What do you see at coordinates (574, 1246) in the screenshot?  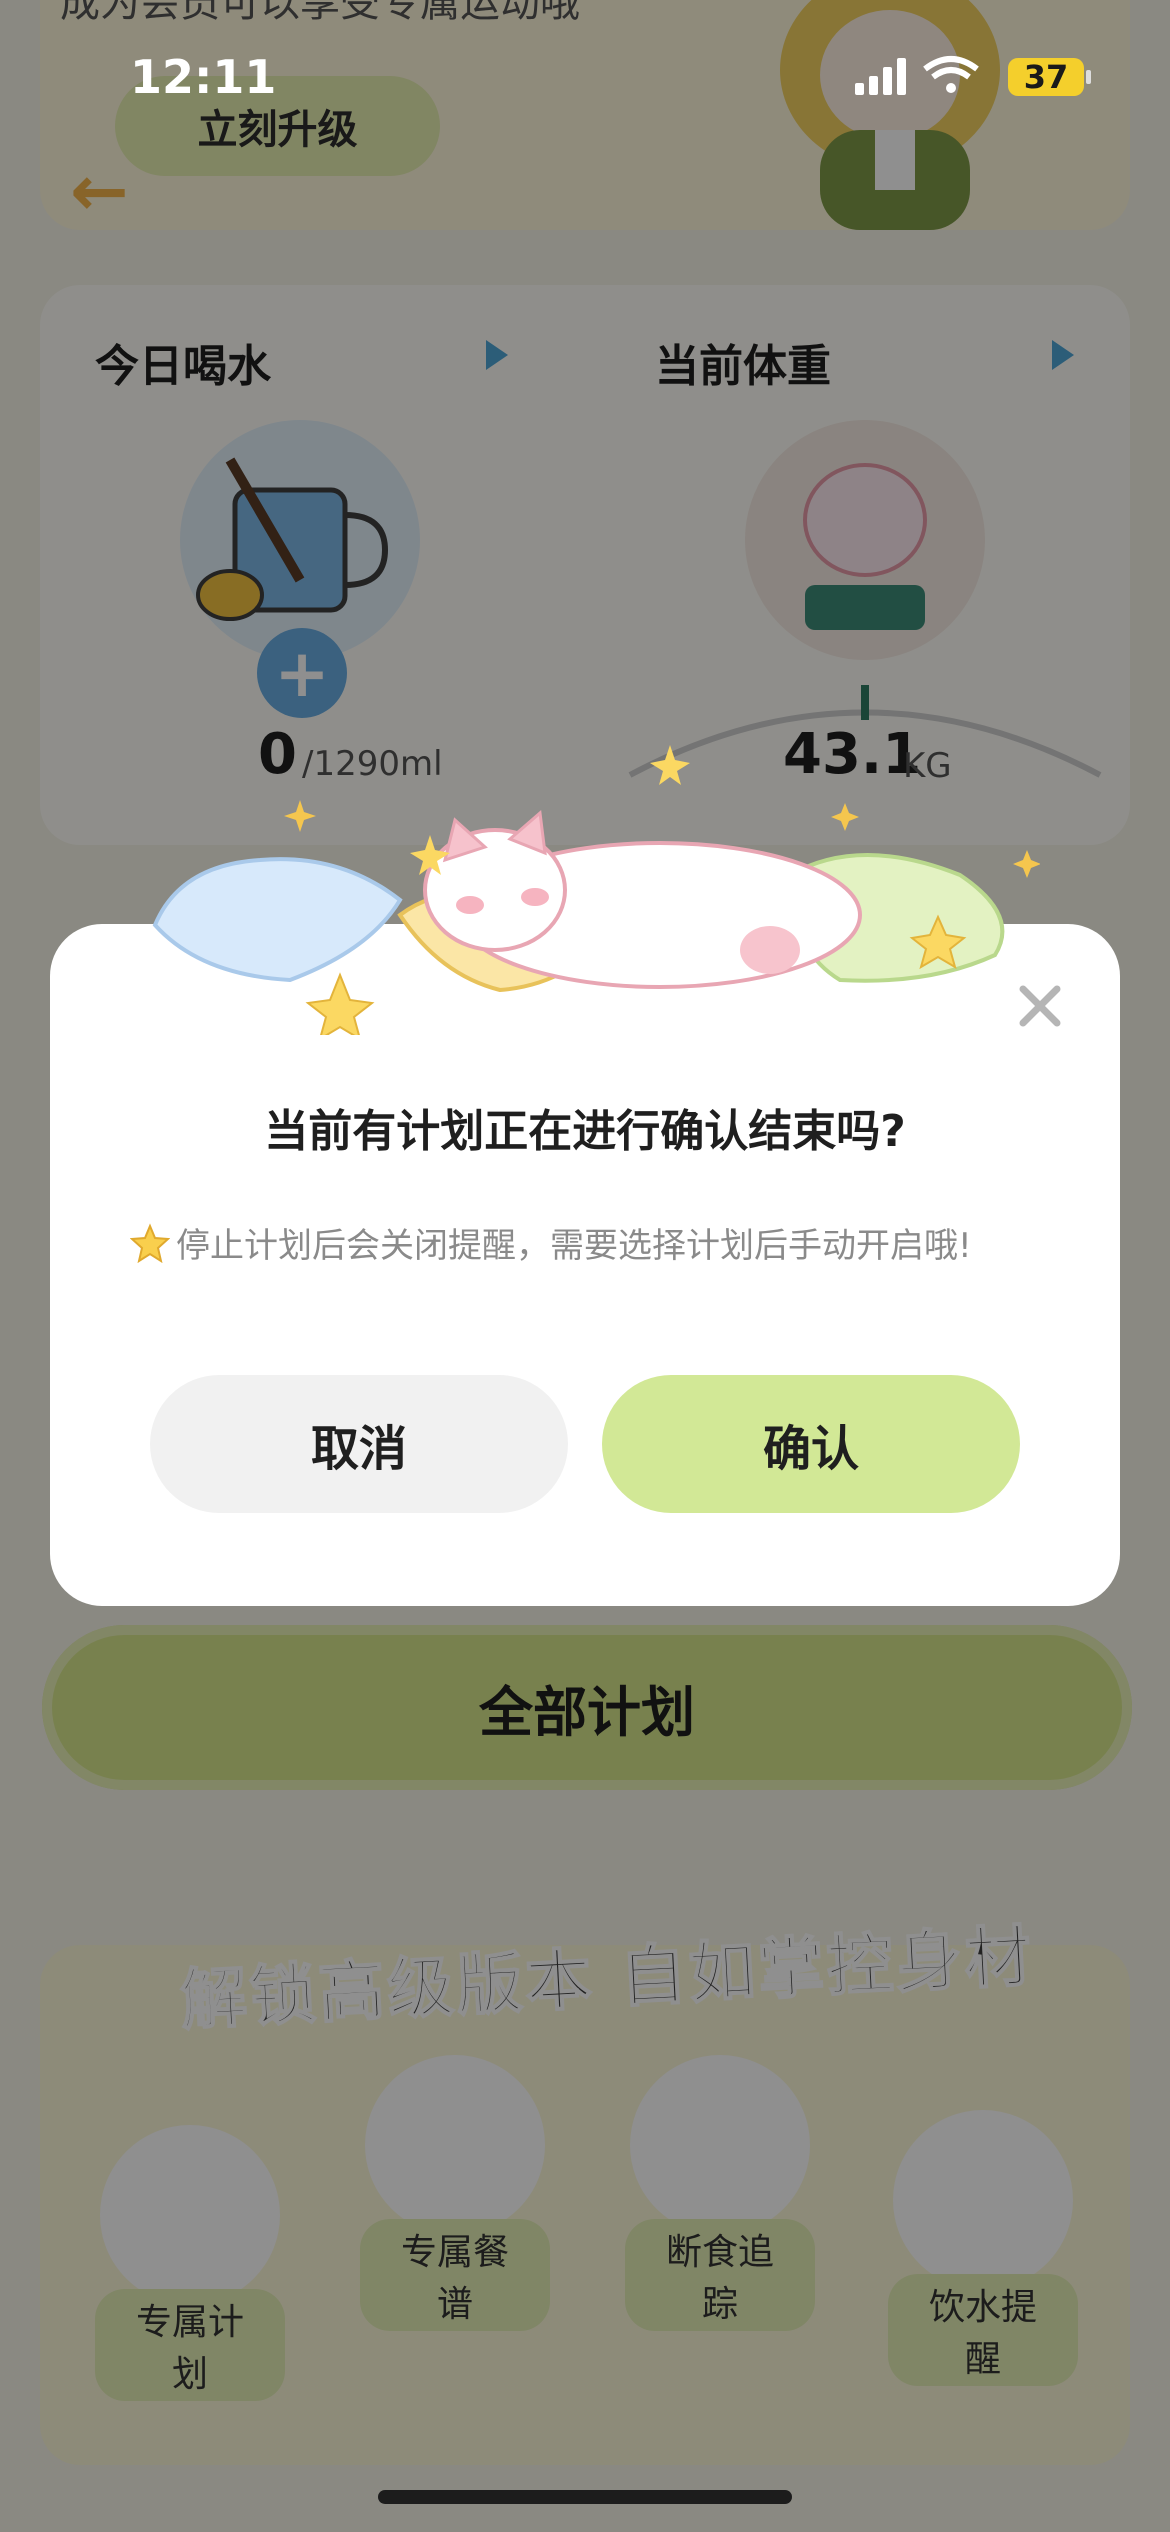 I see `dialog-note-text: 停止计划后会关闭提醒，需要选择计划后手动开启哦!` at bounding box center [574, 1246].